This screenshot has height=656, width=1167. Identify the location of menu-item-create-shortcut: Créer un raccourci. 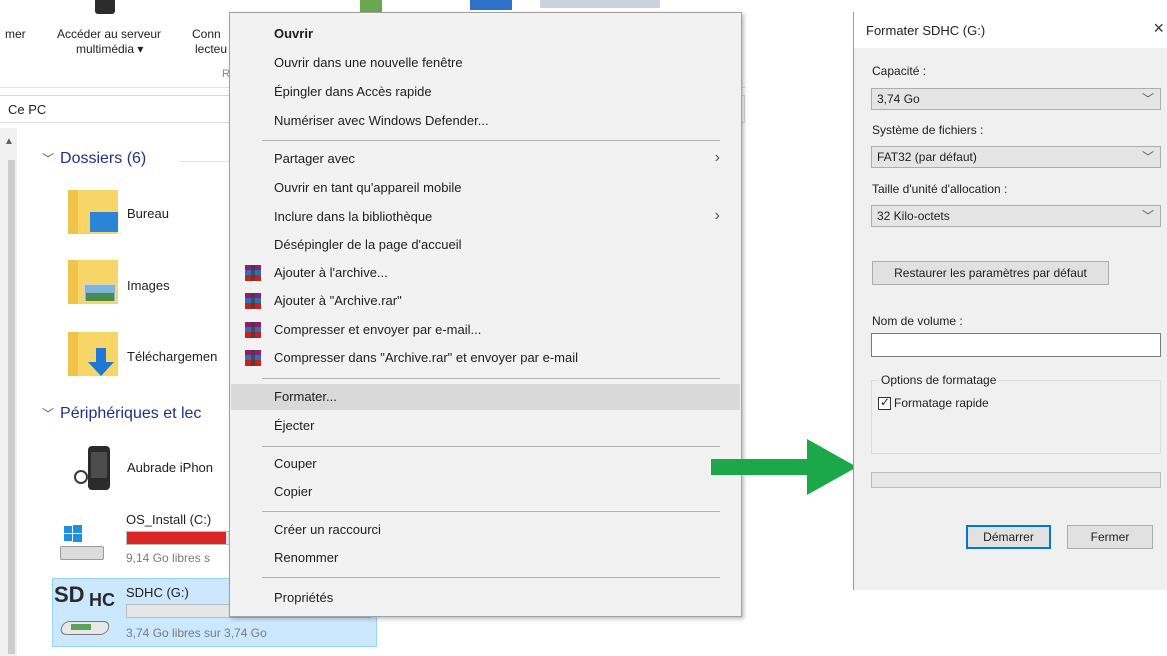
(485, 530).